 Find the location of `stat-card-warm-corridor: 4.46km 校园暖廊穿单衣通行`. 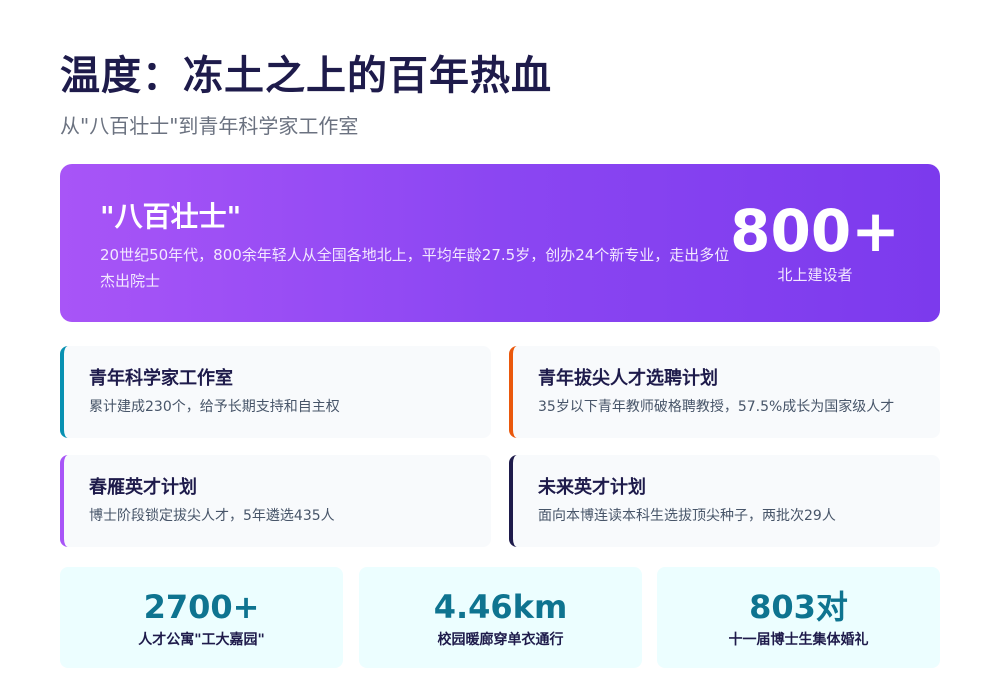

stat-card-warm-corridor: 4.46km 校园暖廊穿单衣通行 is located at coordinates (500, 617).